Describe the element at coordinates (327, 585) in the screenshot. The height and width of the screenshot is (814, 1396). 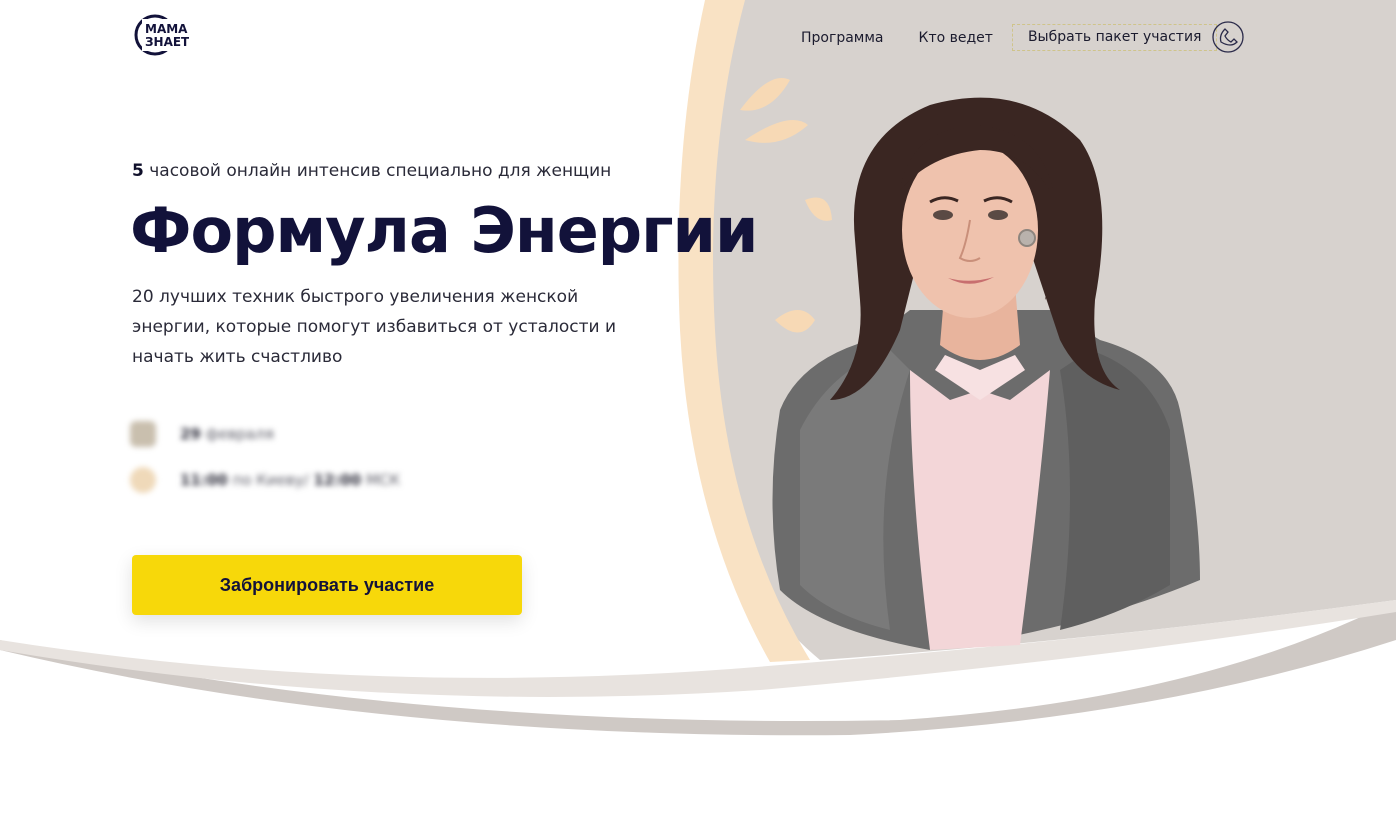
I see `book-participation-button: Забронировать участие` at that location.